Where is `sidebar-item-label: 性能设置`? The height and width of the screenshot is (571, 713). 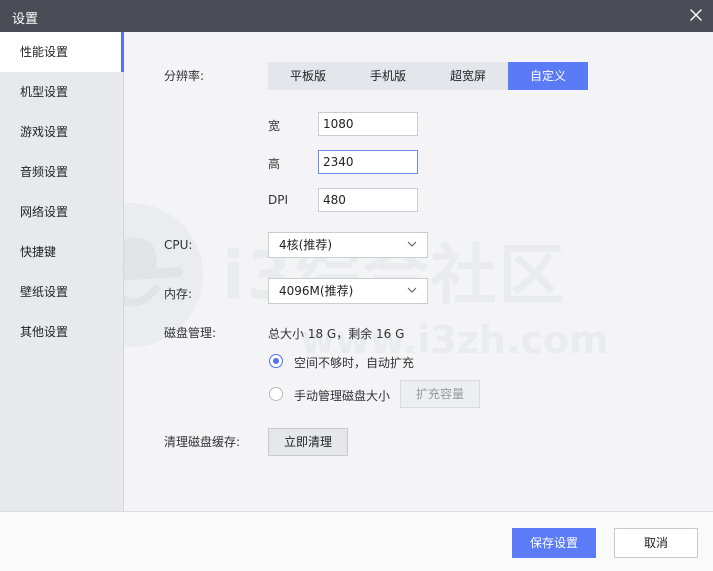 sidebar-item-label: 性能设置 is located at coordinates (44, 52).